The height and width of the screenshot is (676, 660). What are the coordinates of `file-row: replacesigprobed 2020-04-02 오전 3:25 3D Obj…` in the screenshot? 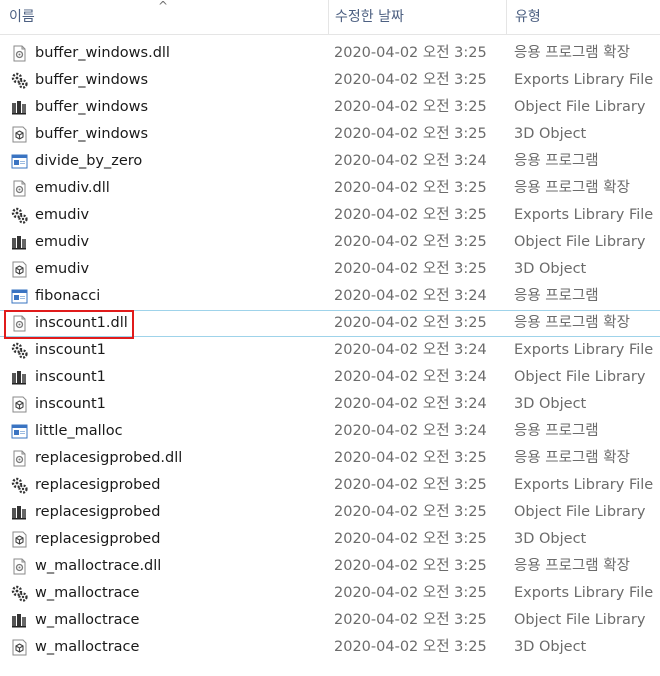 It's located at (330, 539).